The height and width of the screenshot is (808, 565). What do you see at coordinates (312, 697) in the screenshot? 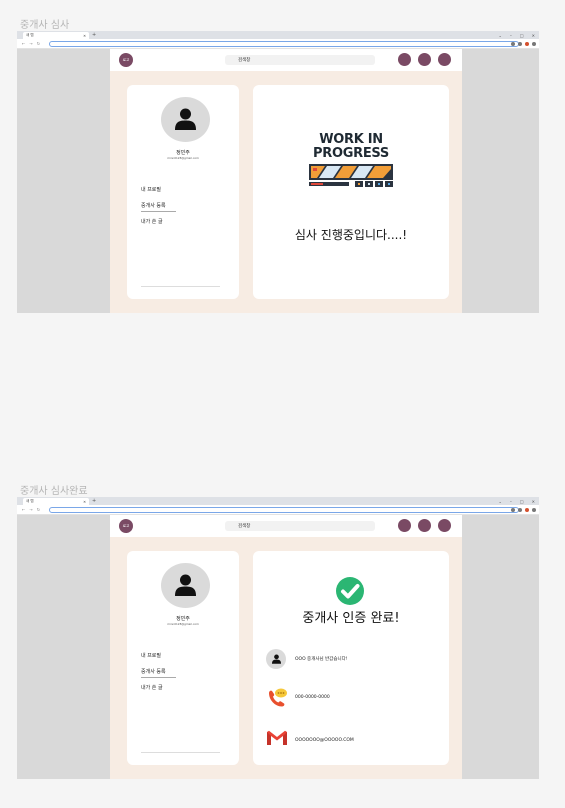
I see `phone-number: 000-0000-0000` at bounding box center [312, 697].